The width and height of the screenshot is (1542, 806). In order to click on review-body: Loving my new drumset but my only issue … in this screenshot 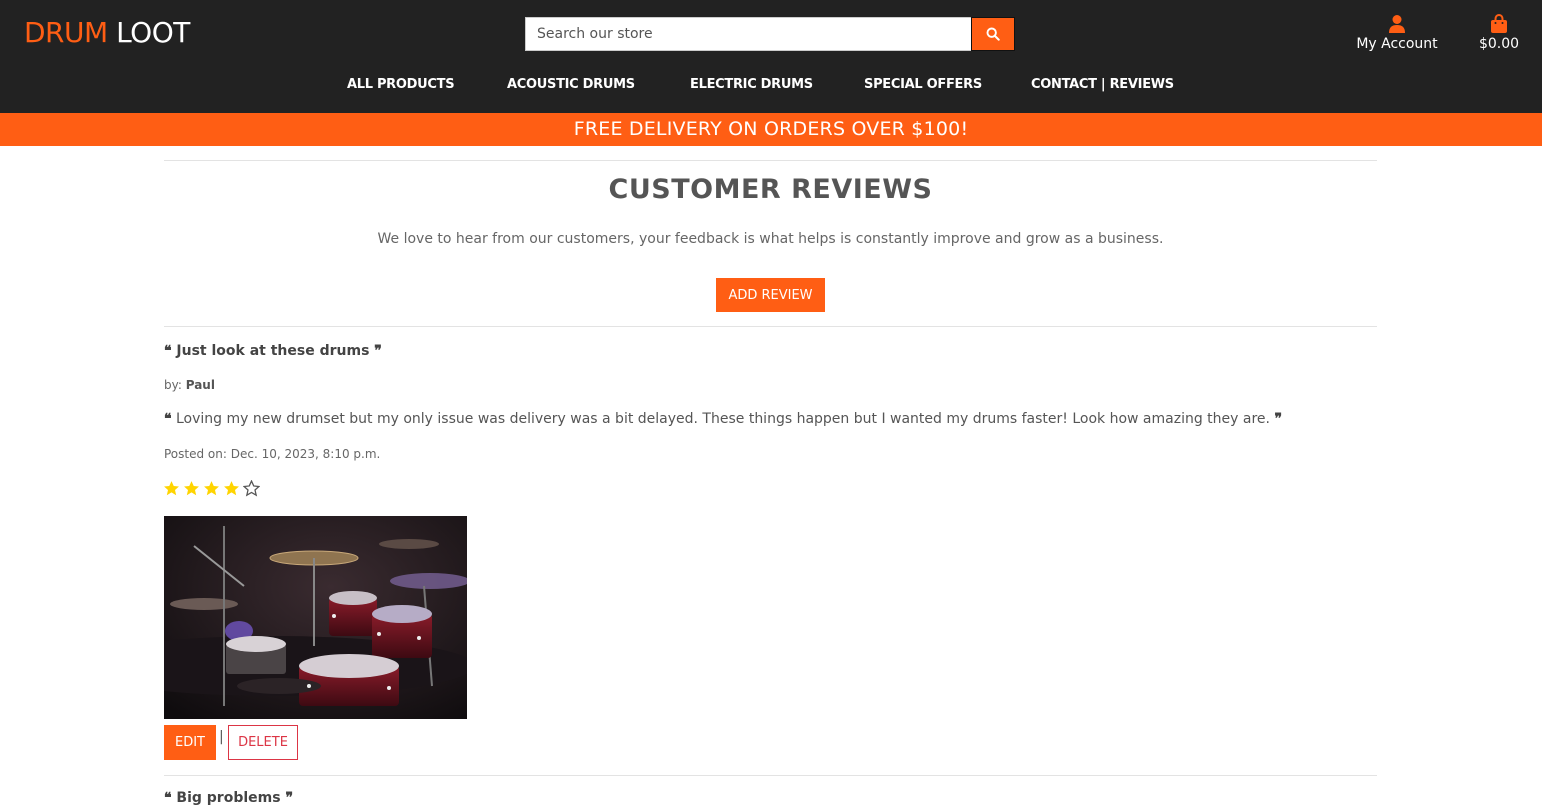, I will do `click(723, 419)`.